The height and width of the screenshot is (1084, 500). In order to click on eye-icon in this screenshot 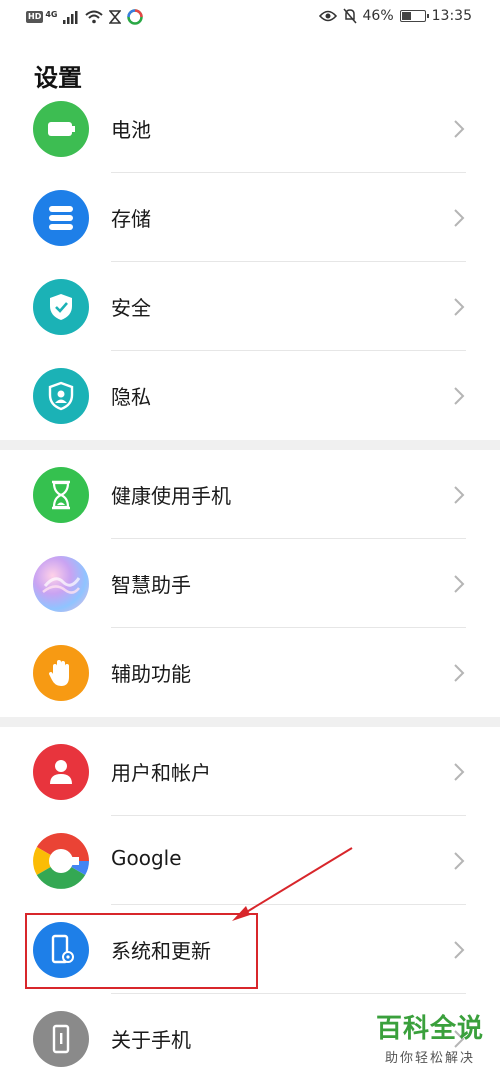, I will do `click(327, 16)`.